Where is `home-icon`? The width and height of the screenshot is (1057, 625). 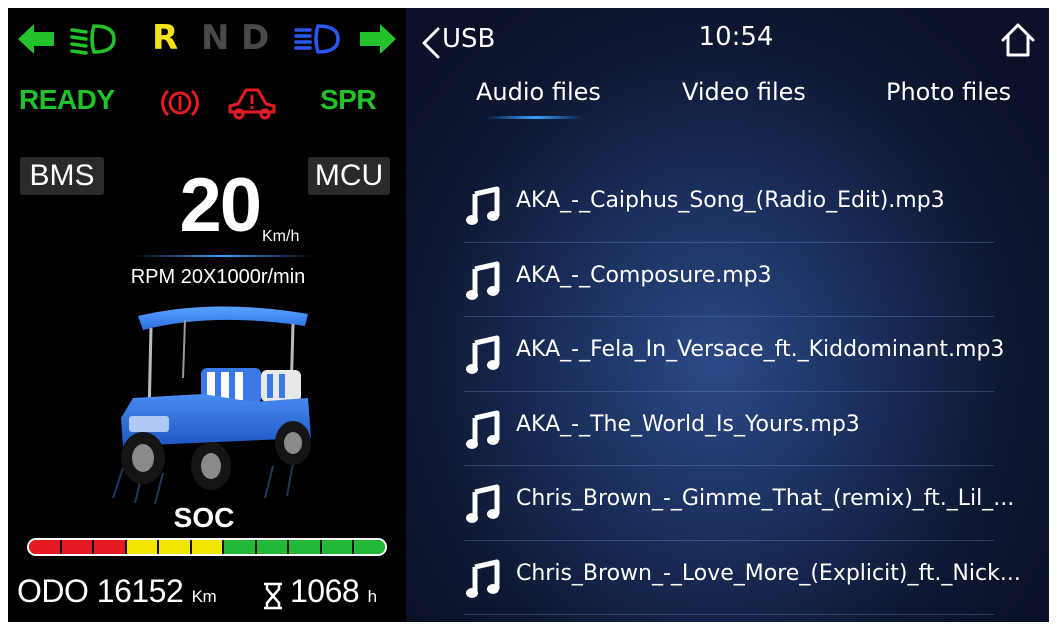 home-icon is located at coordinates (1018, 40).